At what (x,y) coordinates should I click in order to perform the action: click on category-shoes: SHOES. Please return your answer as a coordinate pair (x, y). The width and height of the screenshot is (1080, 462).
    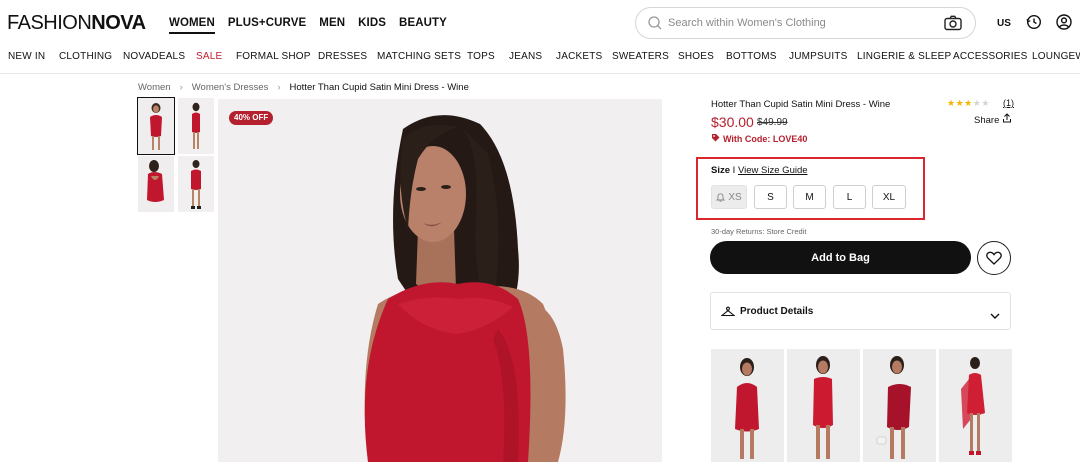
    Looking at the image, I should click on (696, 56).